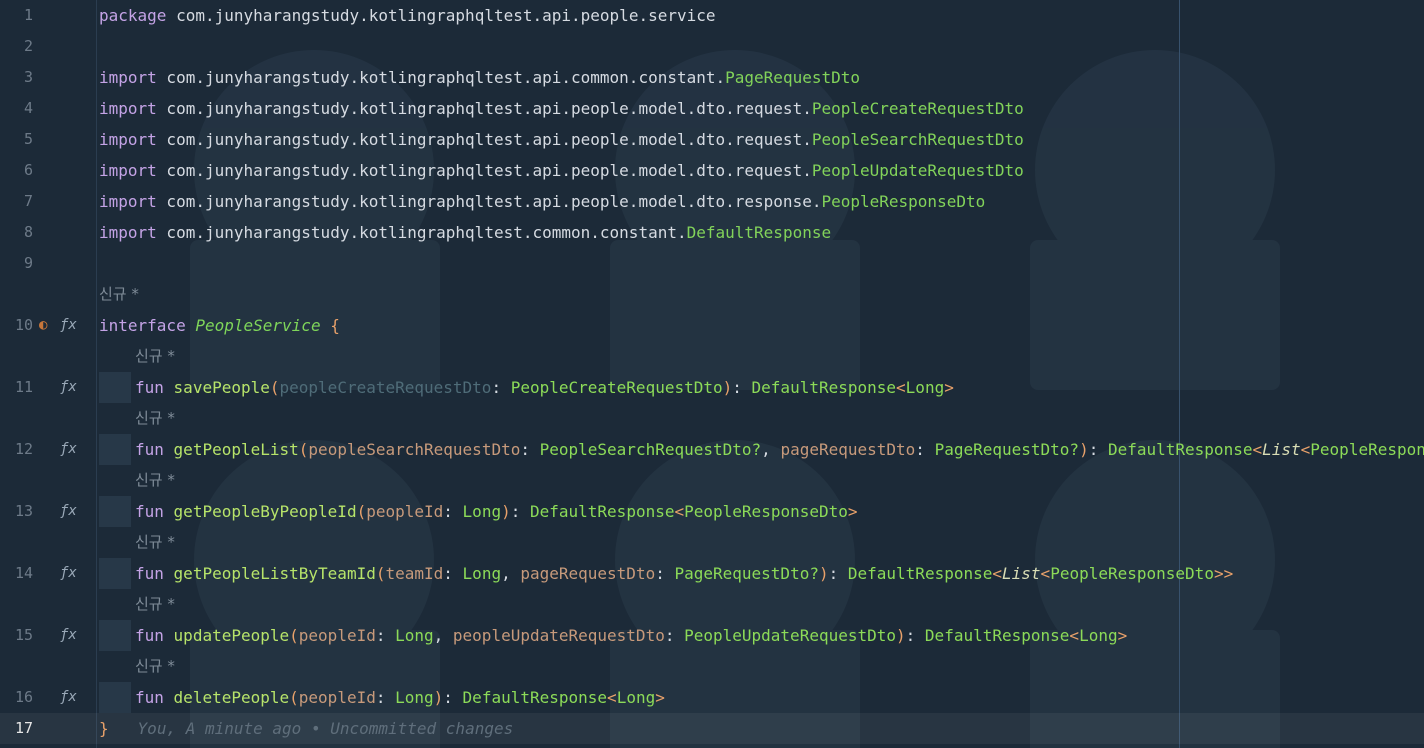  Describe the element at coordinates (23, 573) in the screenshot. I see `line-number: 14` at that location.